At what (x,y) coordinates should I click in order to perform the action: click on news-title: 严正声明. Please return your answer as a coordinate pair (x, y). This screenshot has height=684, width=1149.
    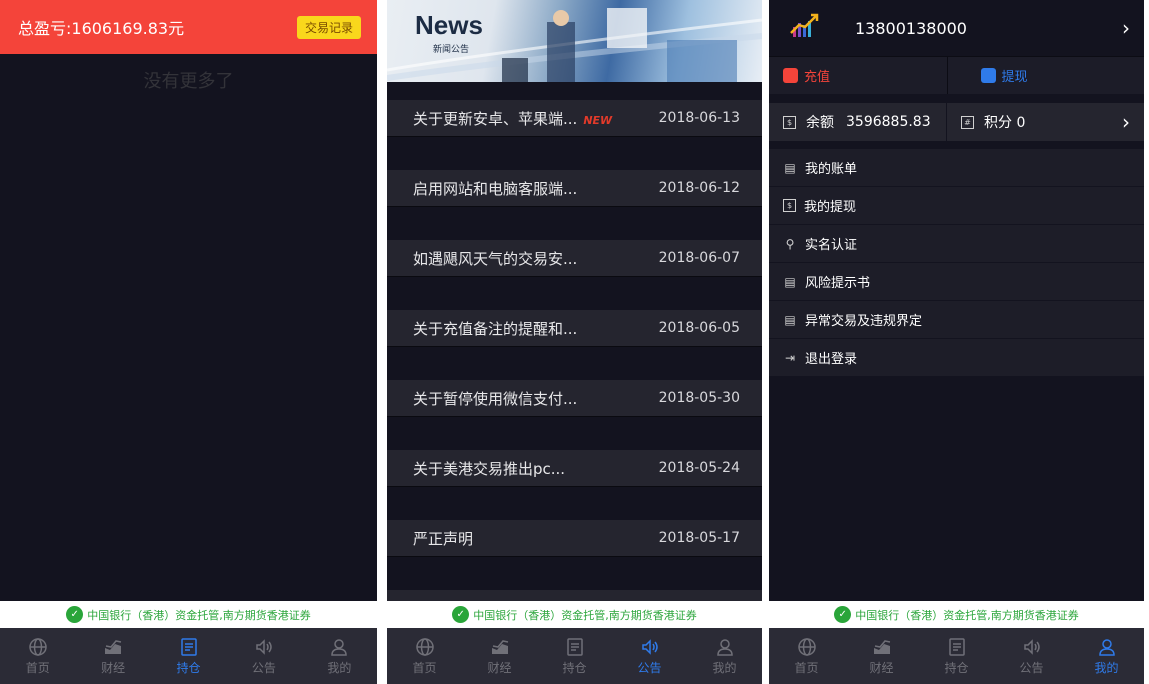
    Looking at the image, I should click on (443, 538).